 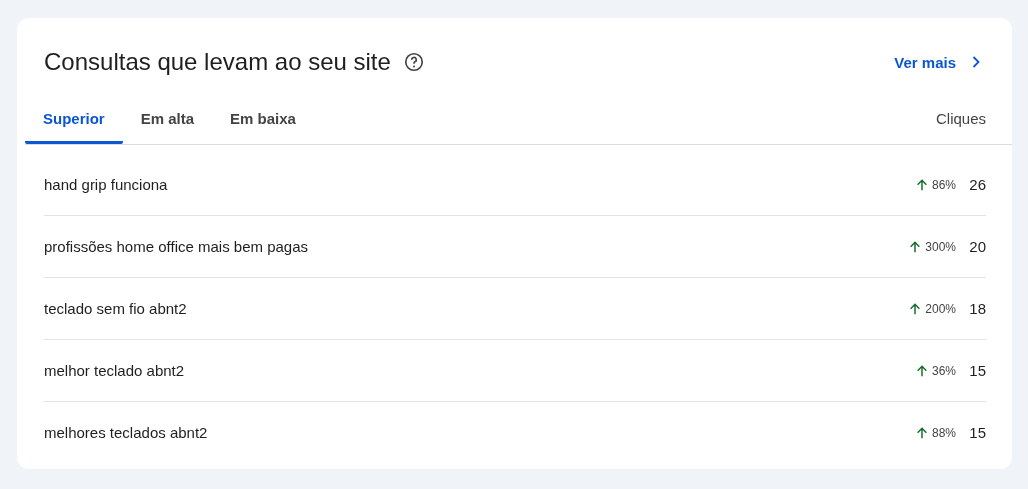 I want to click on change-percent: 86%, so click(x=943, y=184).